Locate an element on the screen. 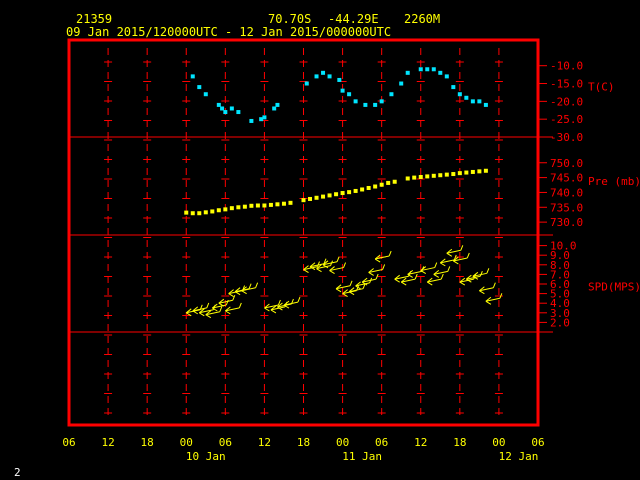 The height and width of the screenshot is (480, 640). pressure-y-tick-label: 730.0 is located at coordinates (566, 222).